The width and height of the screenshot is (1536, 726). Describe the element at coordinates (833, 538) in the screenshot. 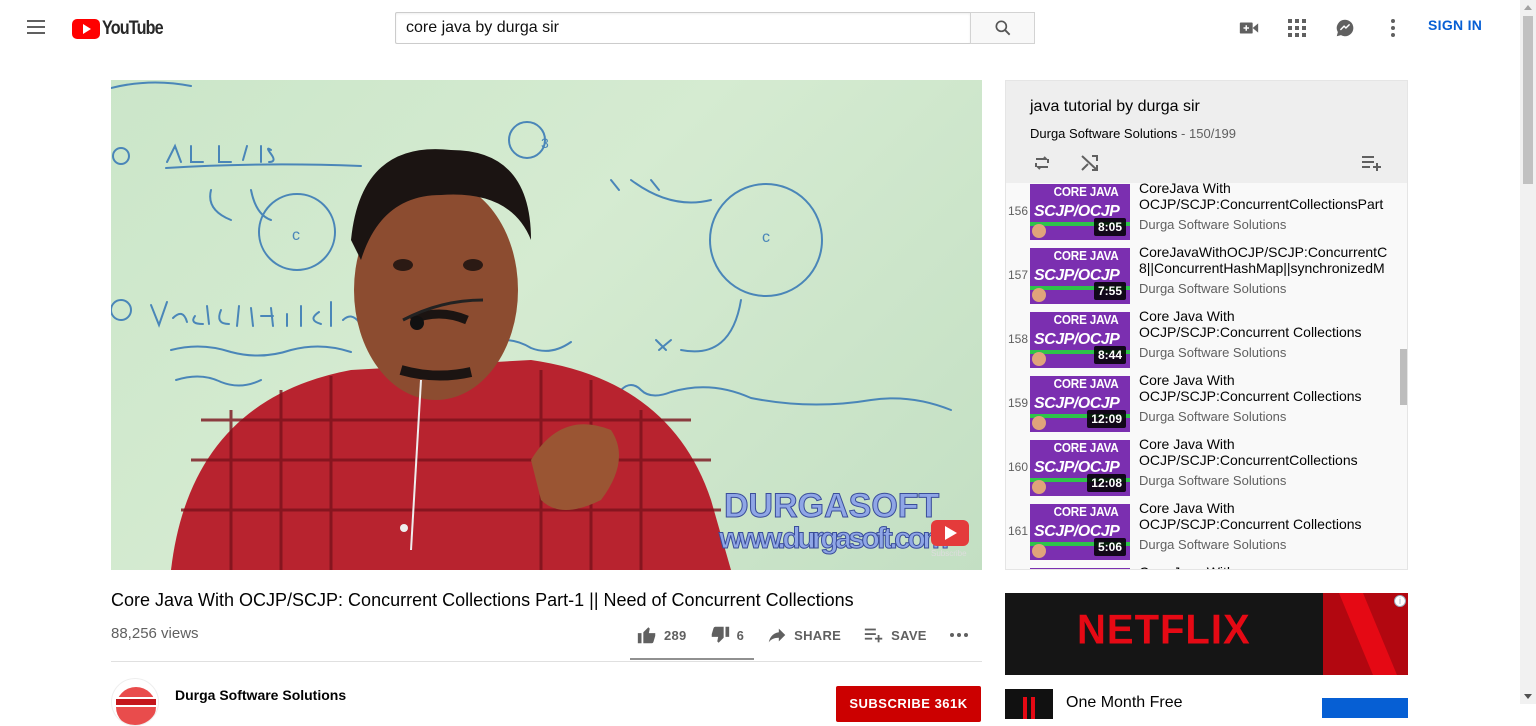

I see `watermark-url: www.durgasoft.com` at that location.